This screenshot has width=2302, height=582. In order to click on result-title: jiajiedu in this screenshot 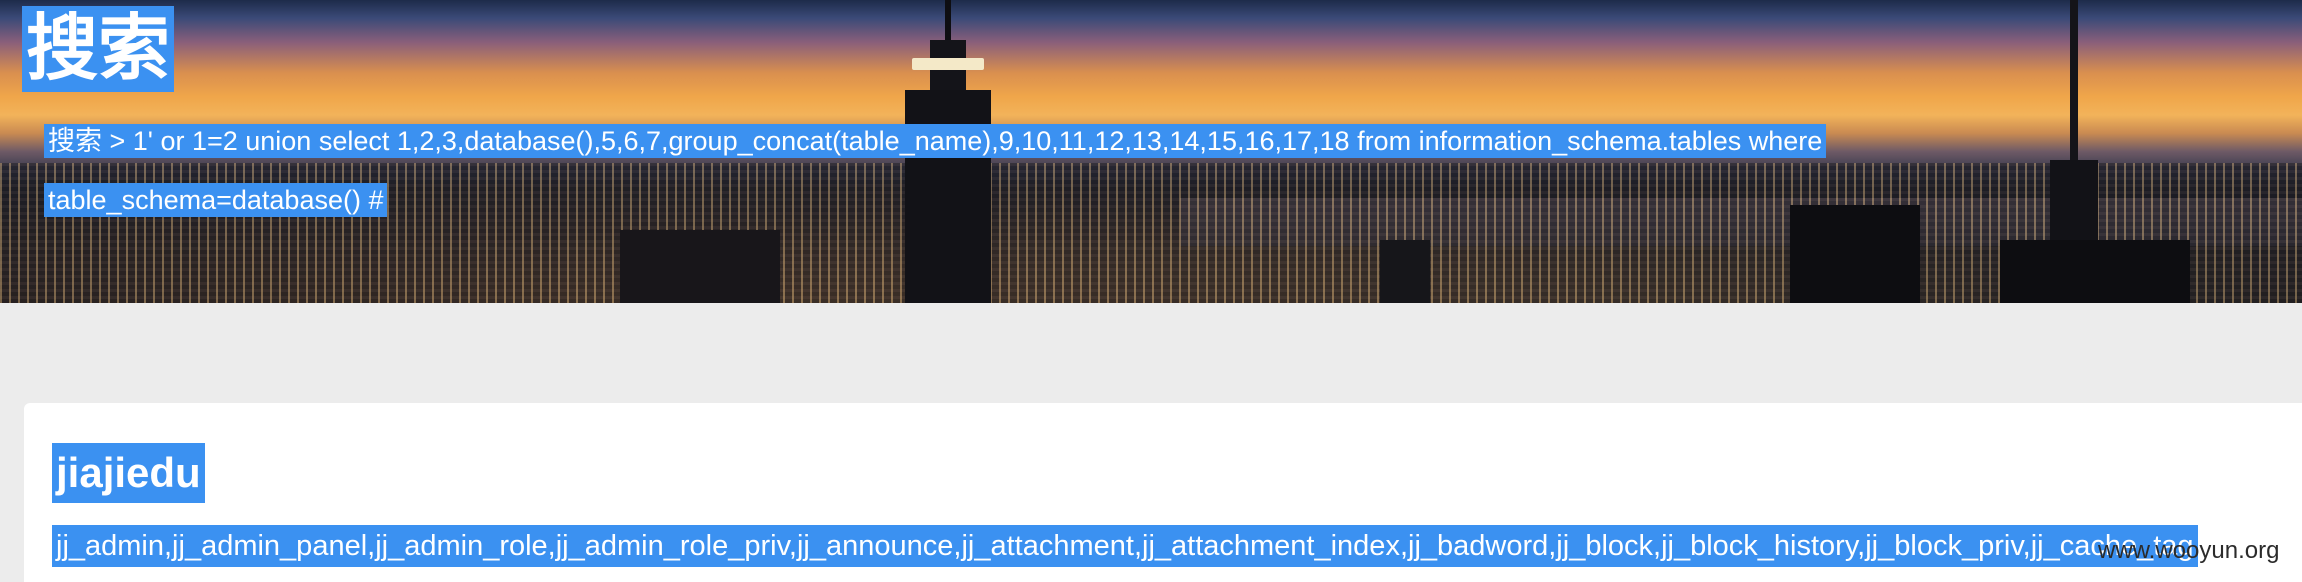, I will do `click(128, 473)`.